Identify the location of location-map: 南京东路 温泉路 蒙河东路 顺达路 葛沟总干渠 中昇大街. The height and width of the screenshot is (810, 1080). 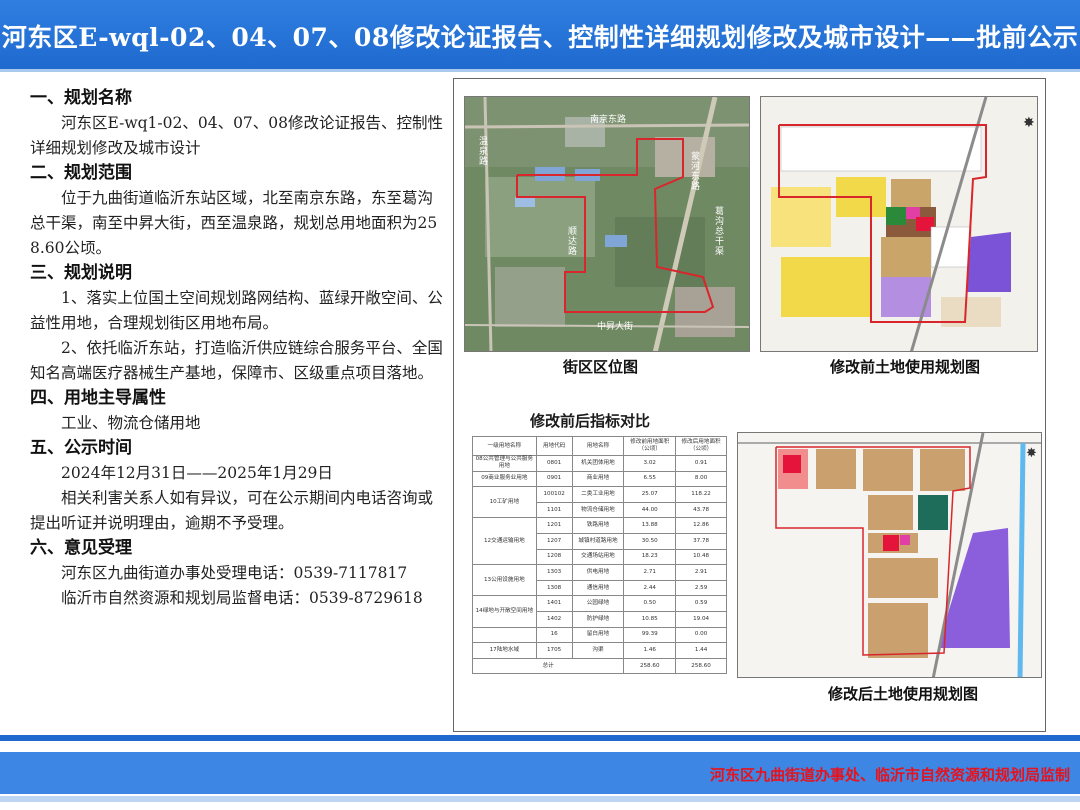
(607, 224).